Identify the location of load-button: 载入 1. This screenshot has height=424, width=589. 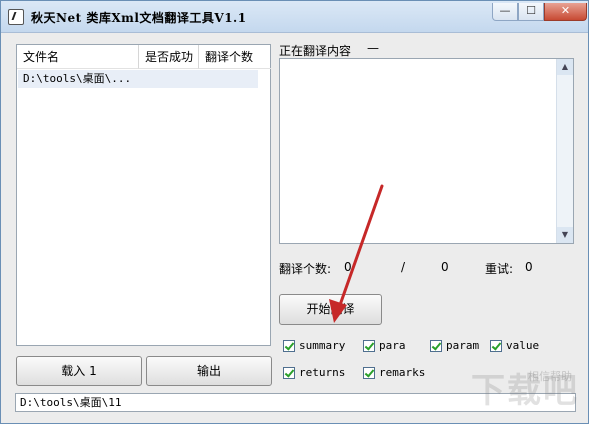
(79, 371).